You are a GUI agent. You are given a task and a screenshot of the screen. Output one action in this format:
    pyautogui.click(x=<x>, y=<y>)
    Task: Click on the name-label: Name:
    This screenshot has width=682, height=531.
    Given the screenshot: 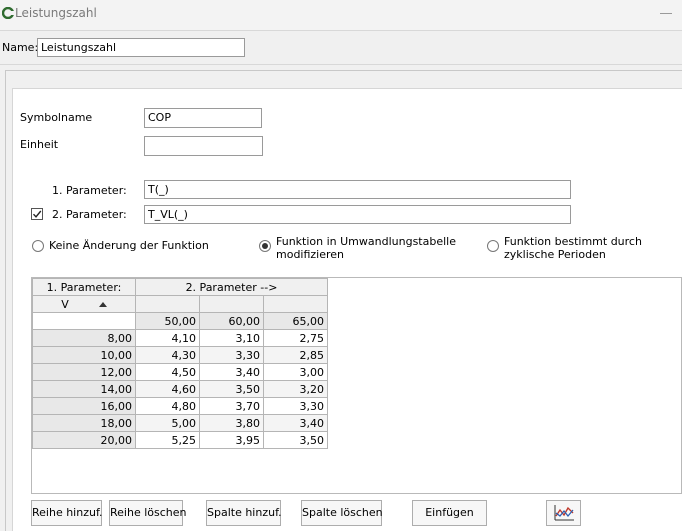 What is the action you would take?
    pyautogui.click(x=20, y=47)
    